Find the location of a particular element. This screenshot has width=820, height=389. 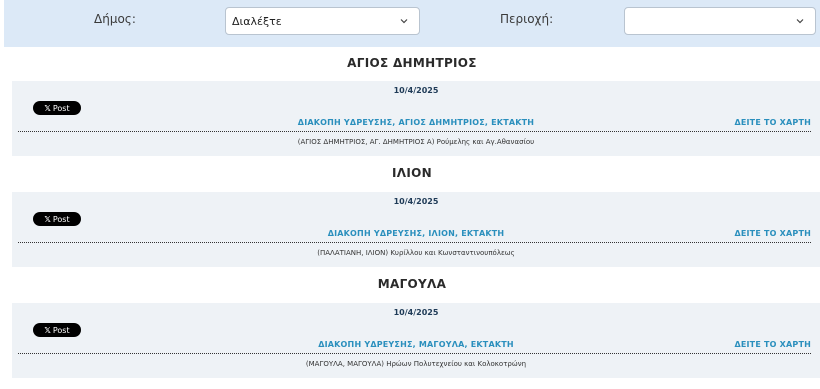

area-label: Περιοχή: is located at coordinates (527, 19).